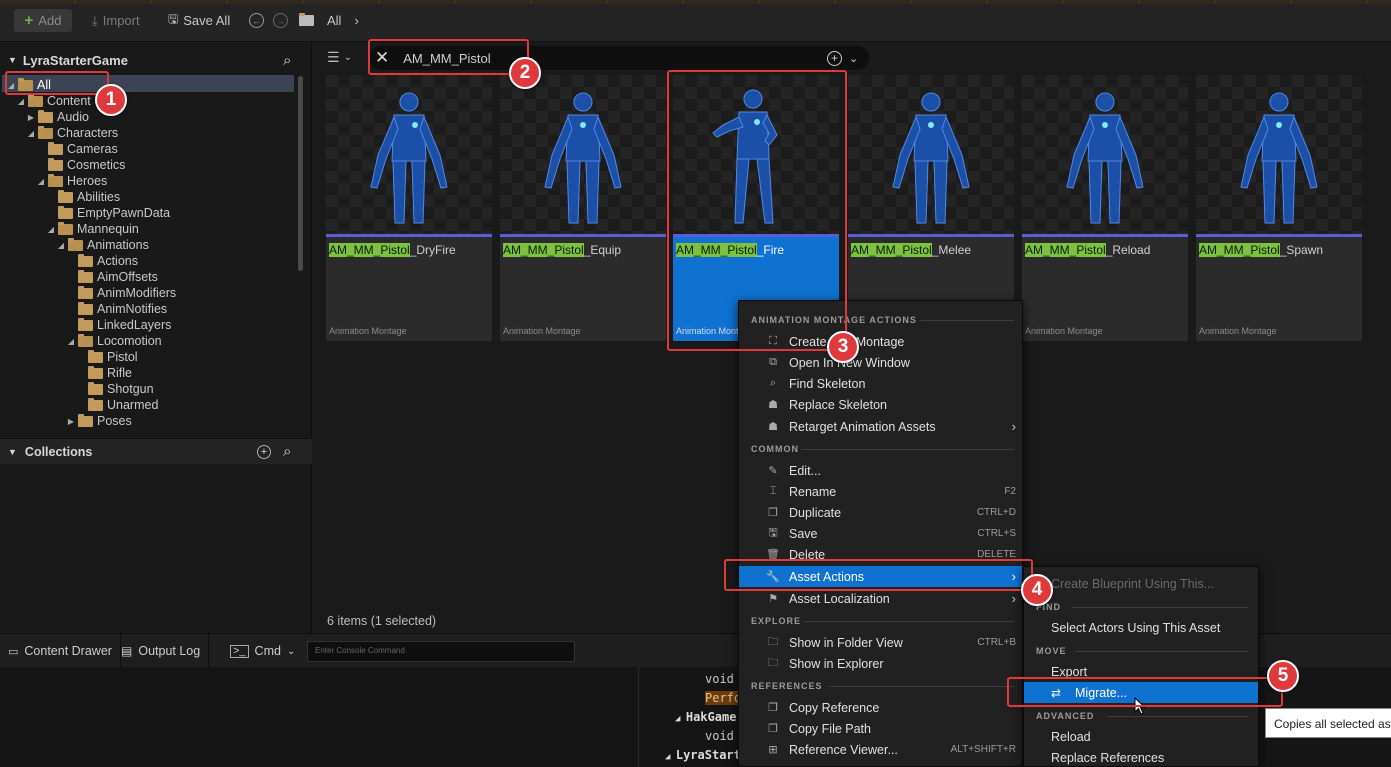 The image size is (1391, 767). Describe the element at coordinates (813, 491) in the screenshot. I see `menu-label: Rename` at that location.